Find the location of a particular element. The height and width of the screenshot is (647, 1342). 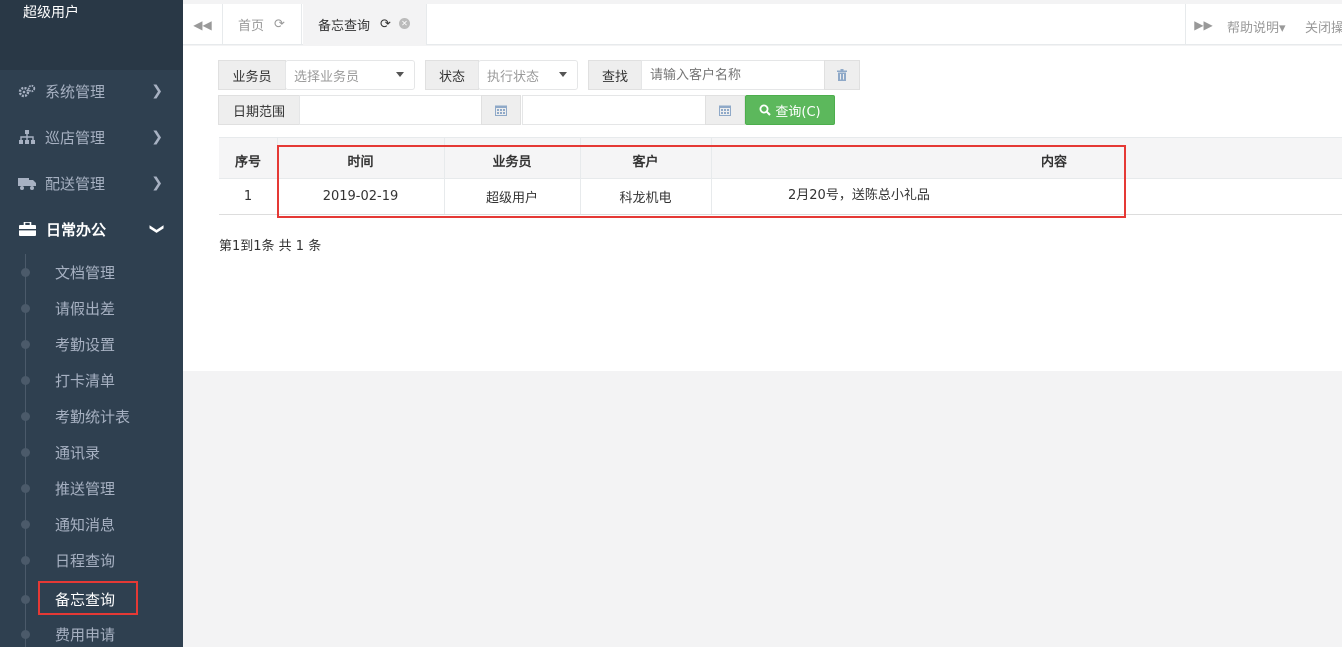

date-range-label: 日期范围 is located at coordinates (259, 110).